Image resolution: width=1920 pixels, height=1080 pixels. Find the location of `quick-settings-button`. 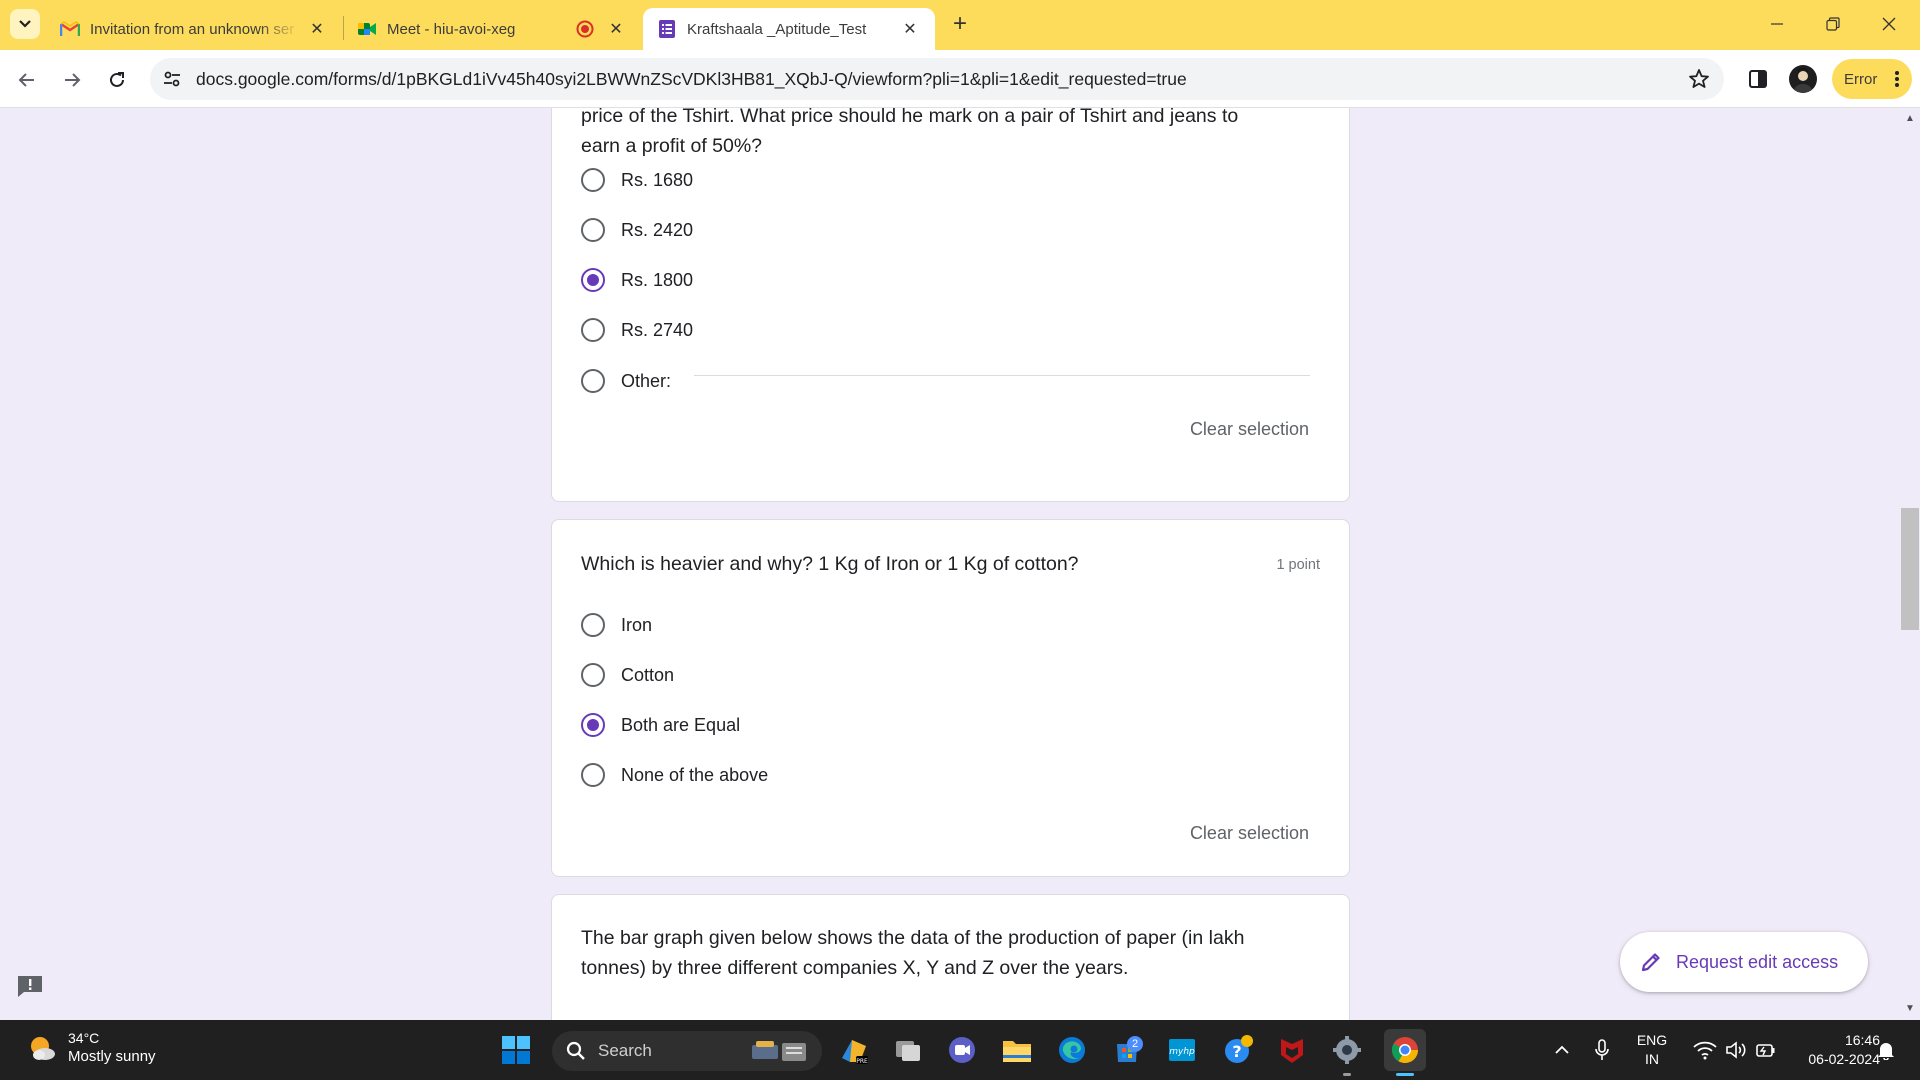

quick-settings-button is located at coordinates (1735, 1050).